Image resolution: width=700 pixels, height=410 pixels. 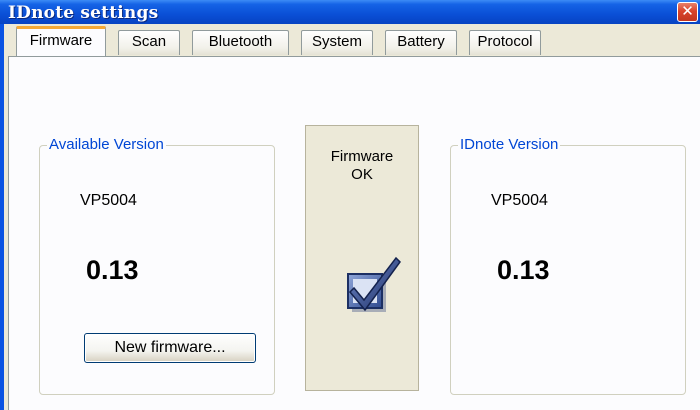 I want to click on checkbox-checked-icon, so click(x=374, y=284).